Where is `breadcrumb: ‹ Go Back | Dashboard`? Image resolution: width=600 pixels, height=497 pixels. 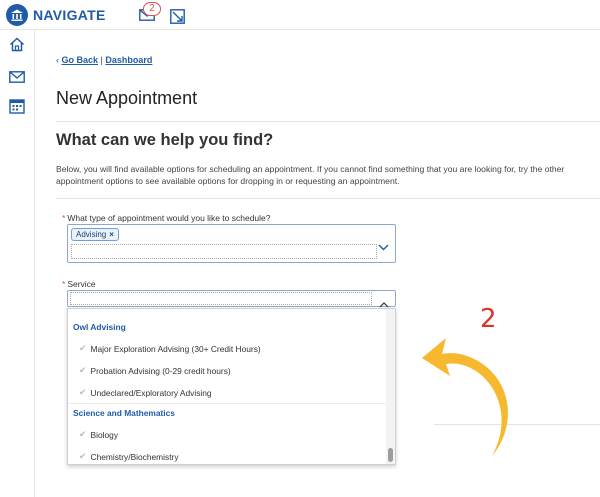
breadcrumb: ‹ Go Back | Dashboard is located at coordinates (104, 60).